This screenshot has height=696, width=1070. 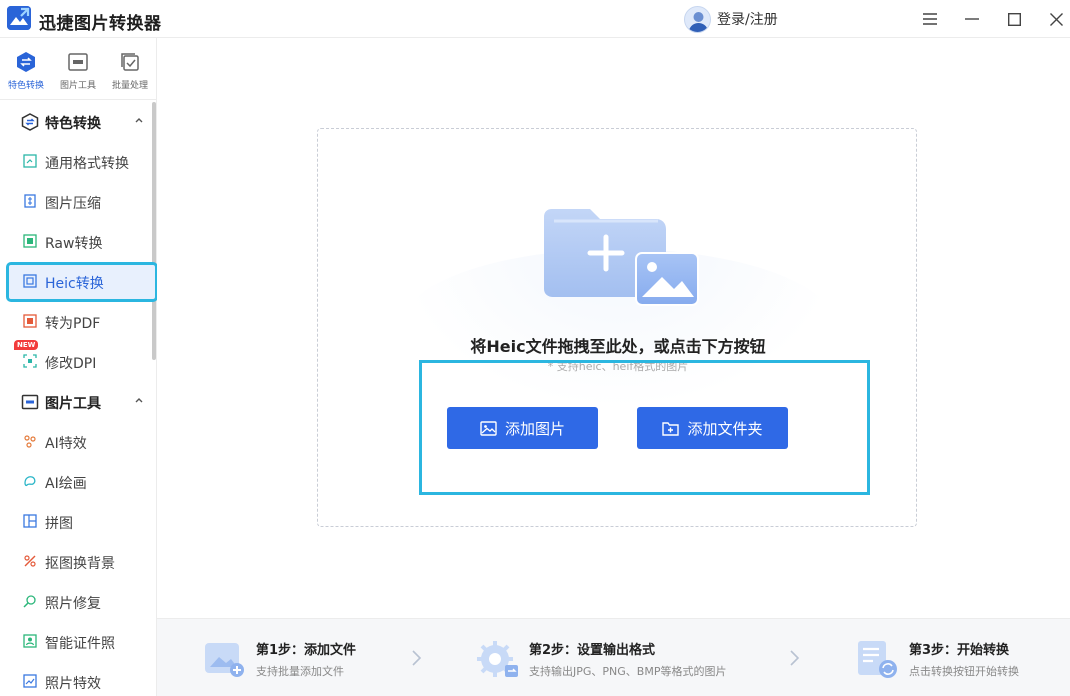 I want to click on sidebar-item-photo-effect: 照片特效, so click(x=82, y=680).